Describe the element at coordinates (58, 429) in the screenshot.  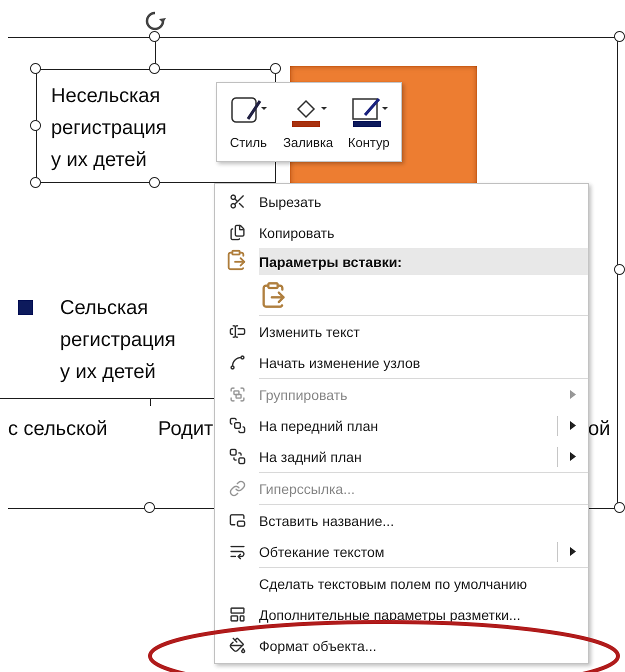
I see `category-label: с сельской` at that location.